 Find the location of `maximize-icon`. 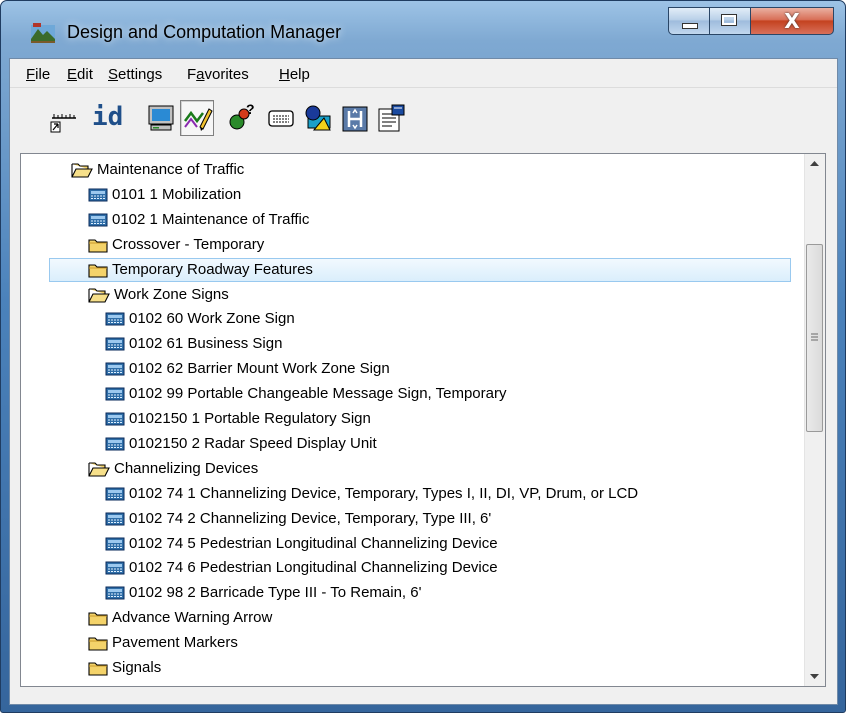

maximize-icon is located at coordinates (729, 20).